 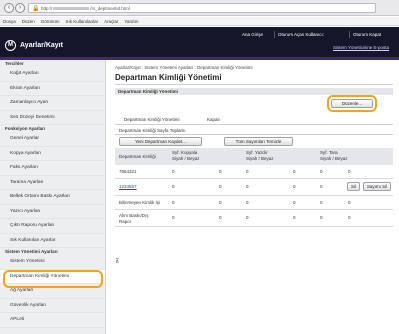 I want to click on menu-edit: Düzen, so click(x=28, y=21).